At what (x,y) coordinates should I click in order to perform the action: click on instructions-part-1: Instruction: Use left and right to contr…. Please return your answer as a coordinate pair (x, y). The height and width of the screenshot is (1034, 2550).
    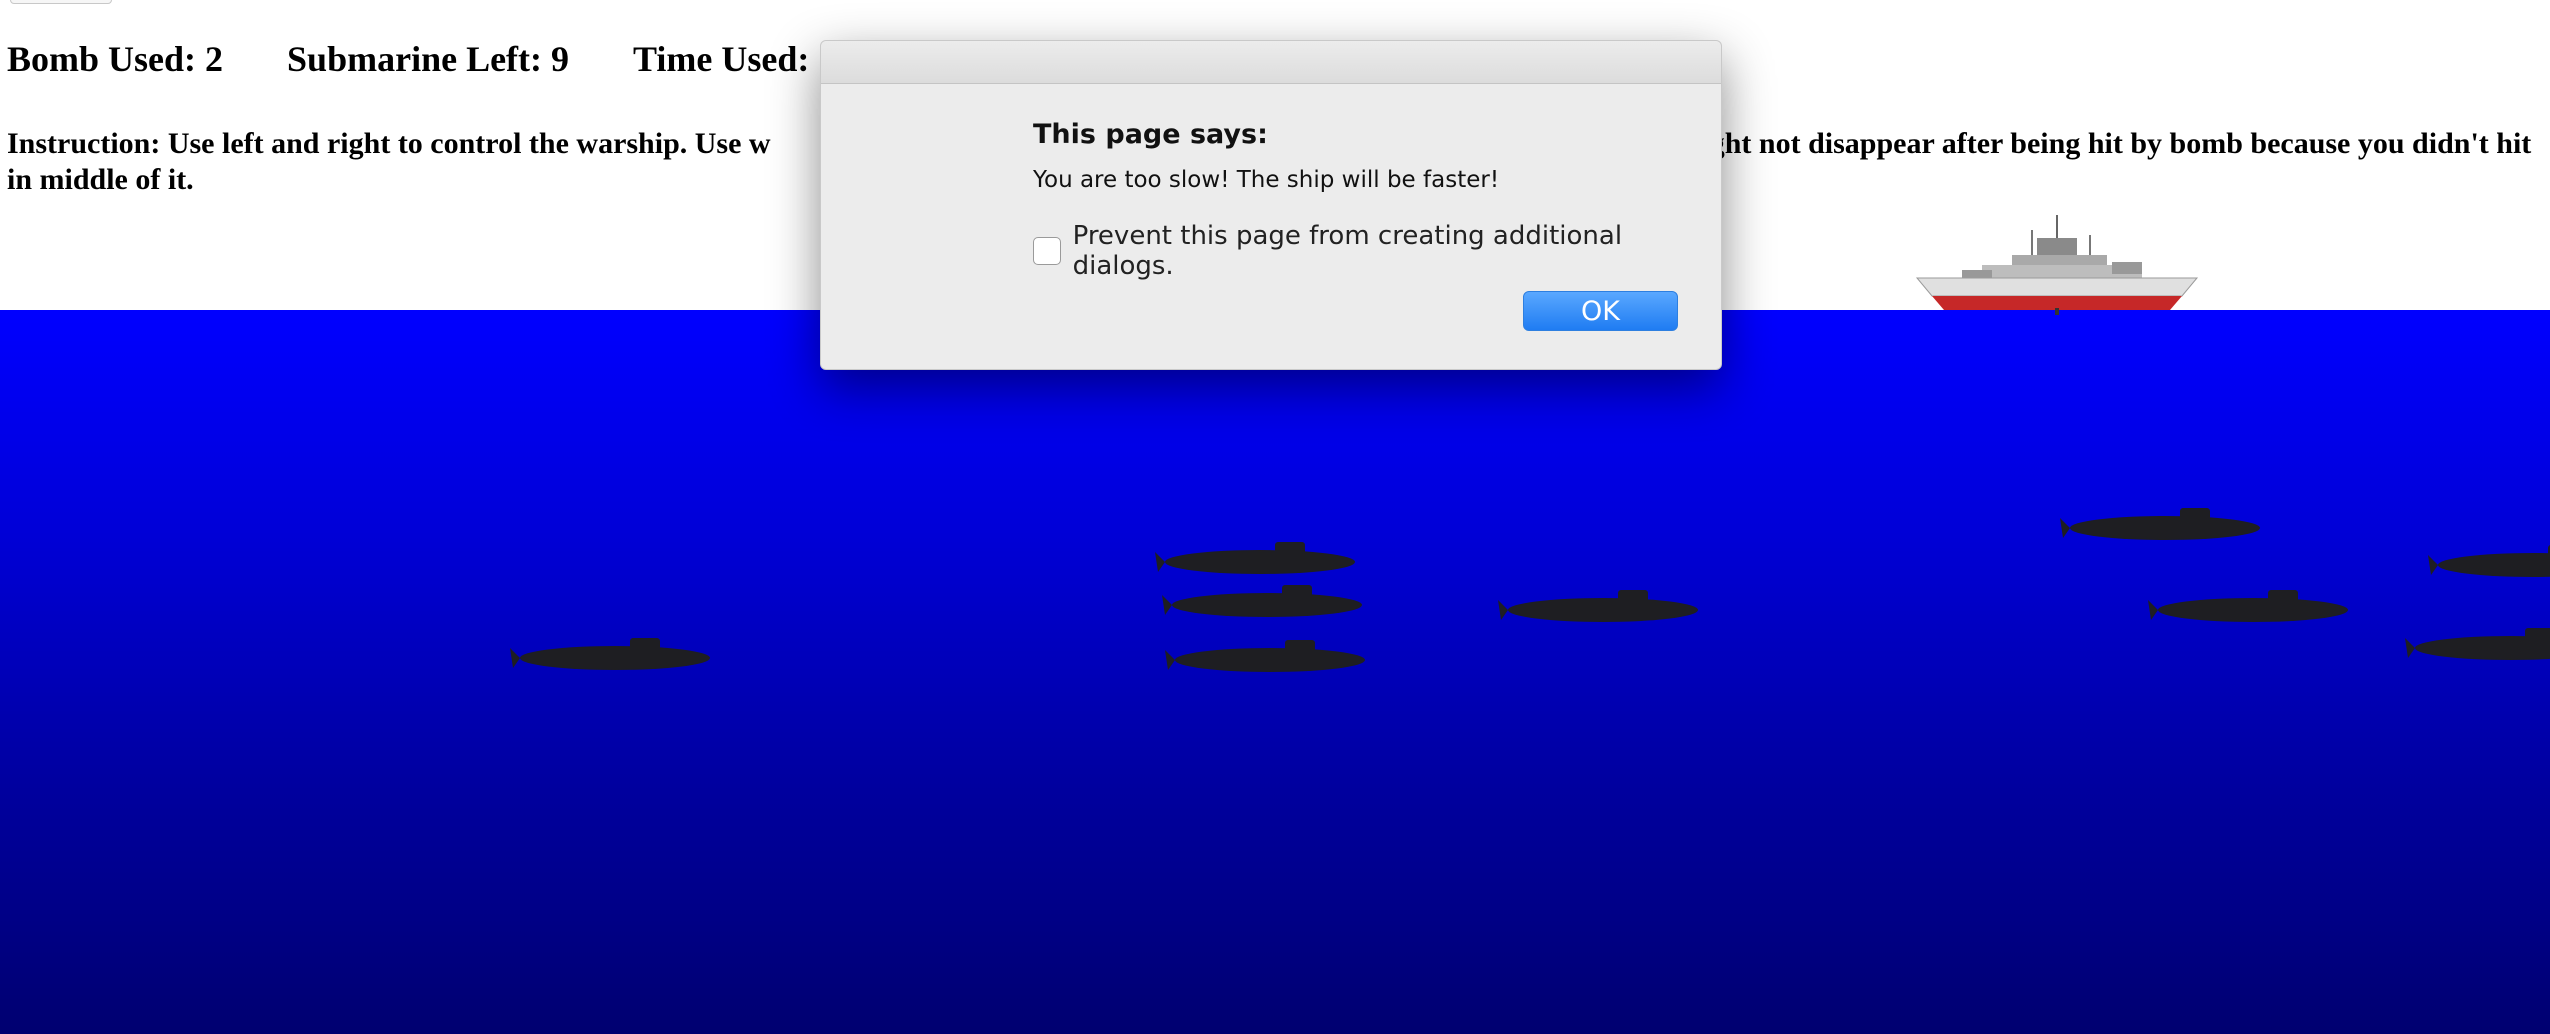
    Looking at the image, I should click on (389, 143).